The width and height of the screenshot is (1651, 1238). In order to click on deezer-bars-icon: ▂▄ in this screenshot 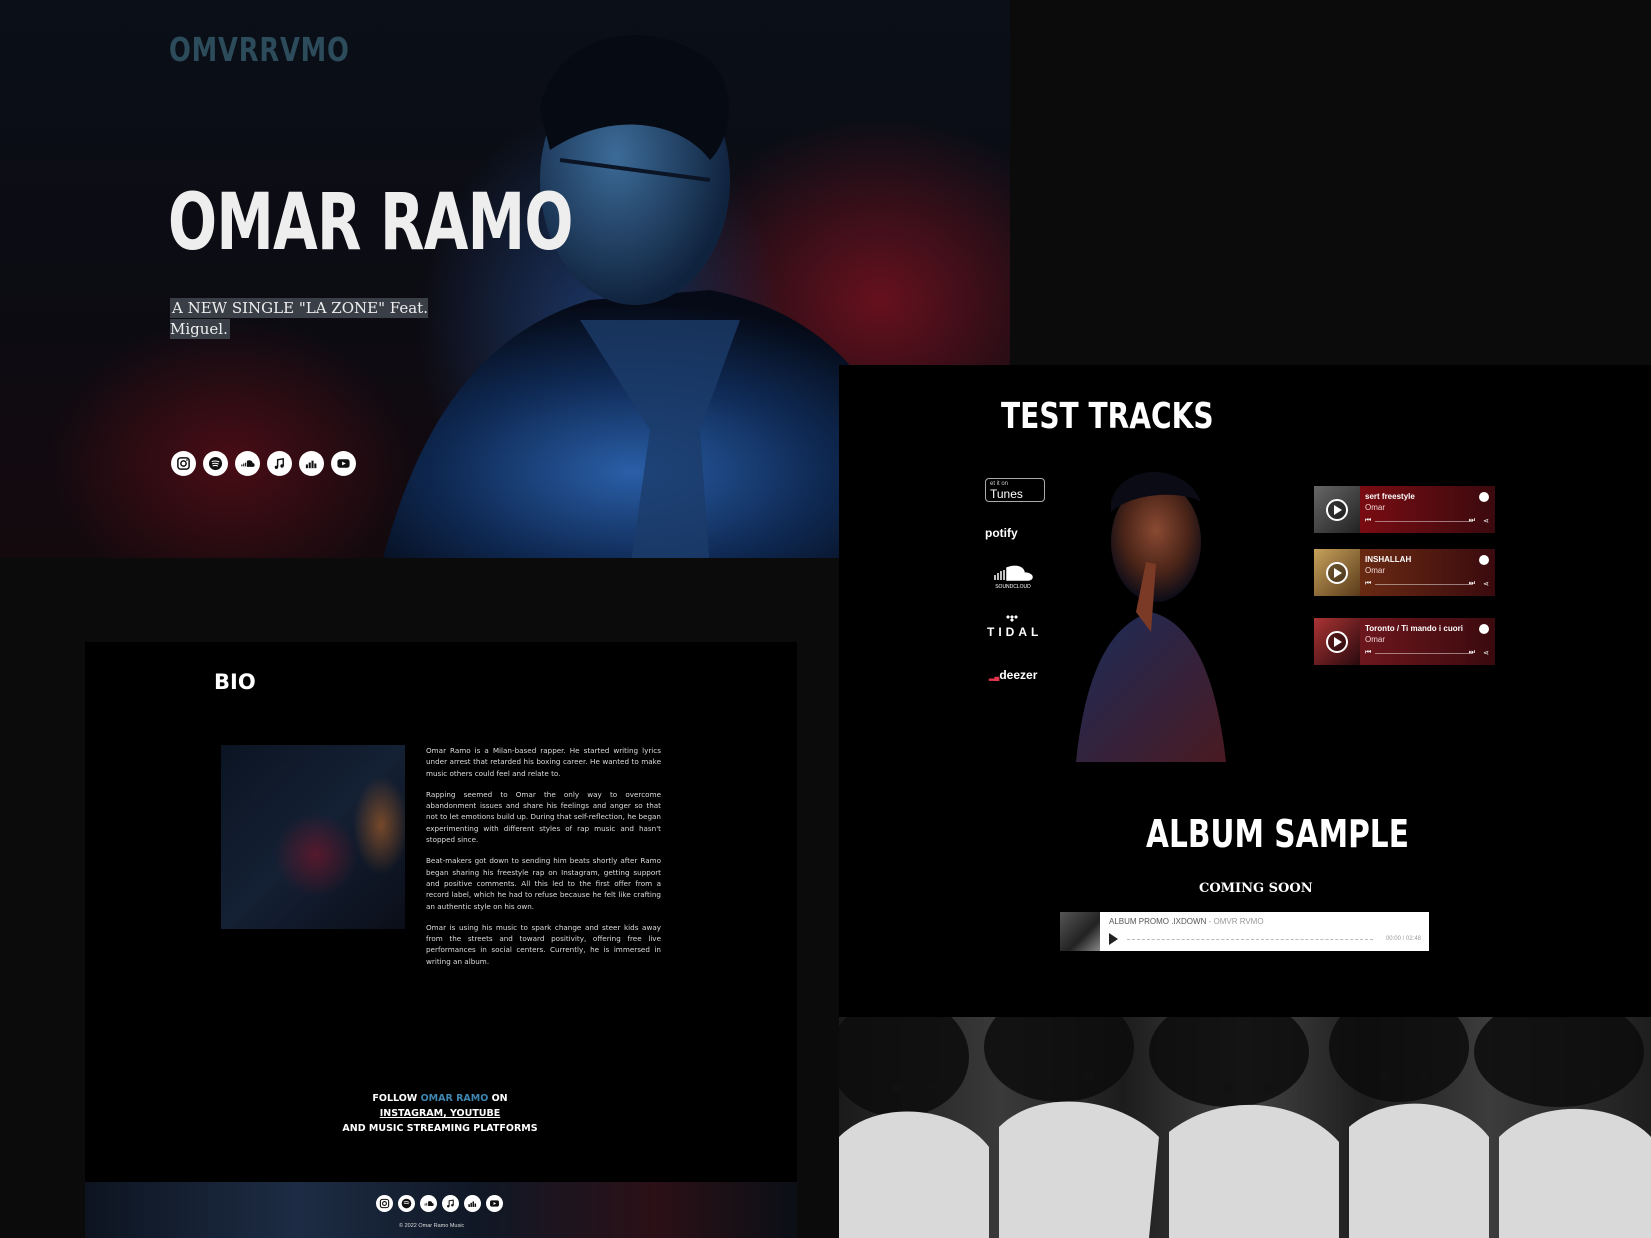, I will do `click(994, 677)`.